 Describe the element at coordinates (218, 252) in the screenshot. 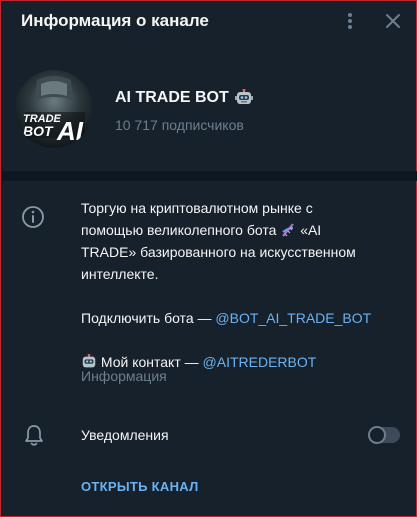

I see `description-line: TRADE» базированного на искусственном` at that location.